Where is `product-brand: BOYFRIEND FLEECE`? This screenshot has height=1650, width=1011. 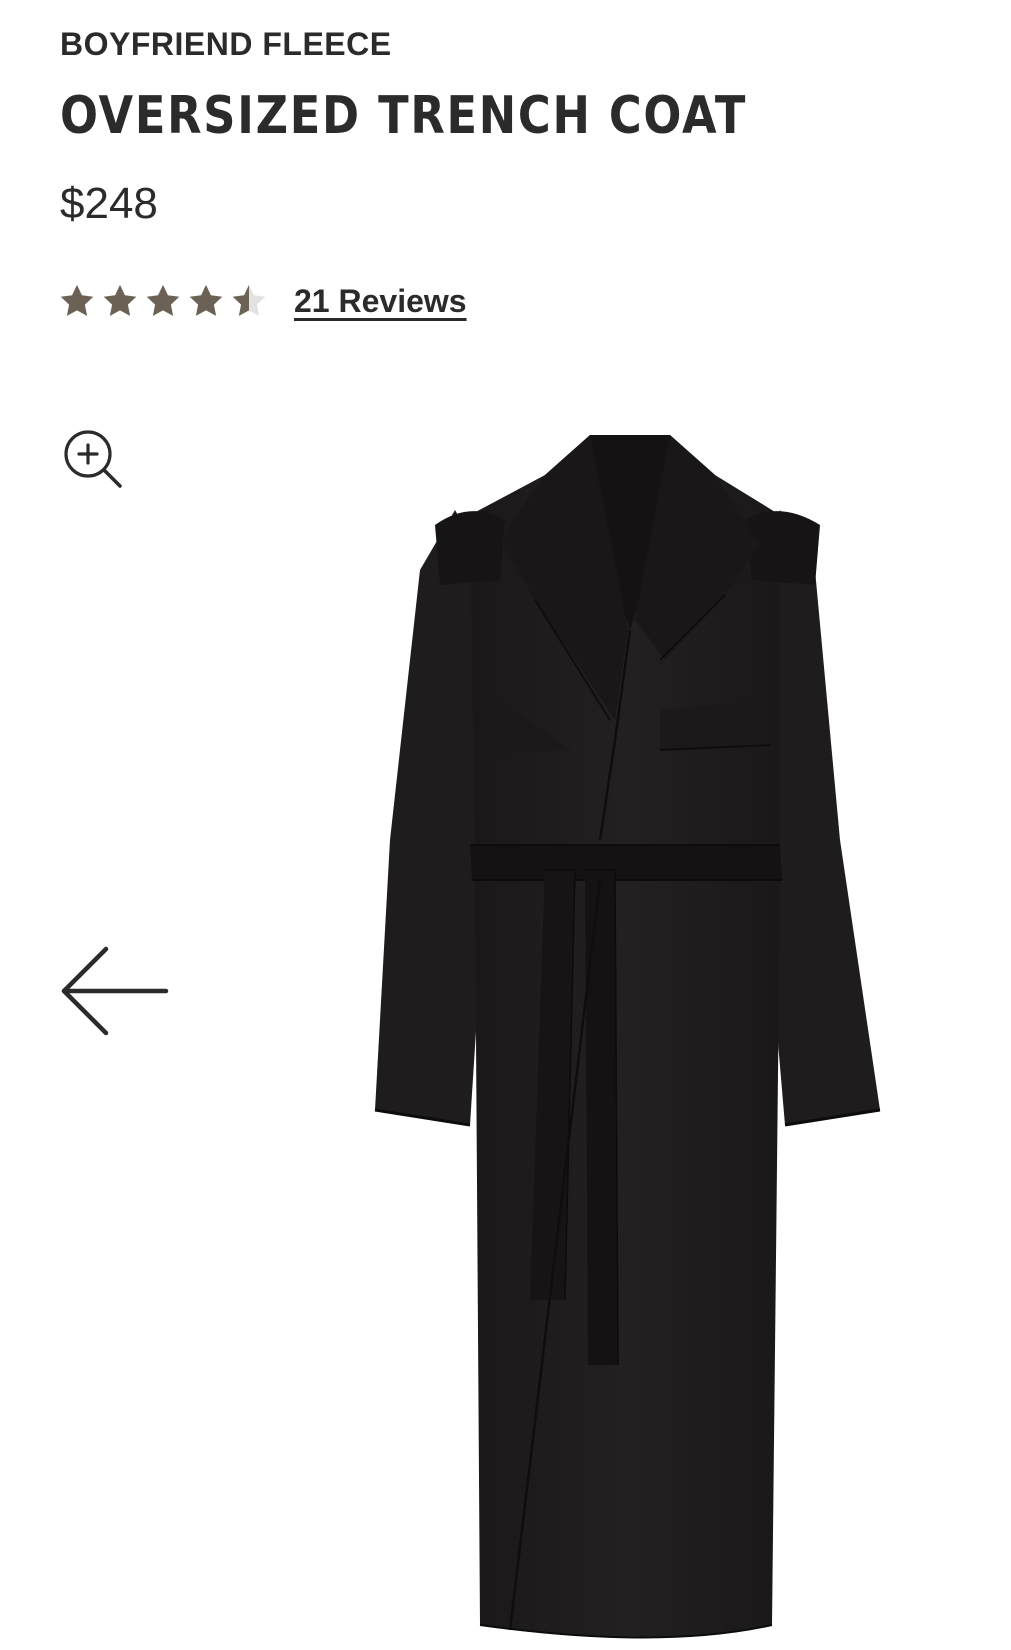
product-brand: BOYFRIEND FLEECE is located at coordinates (226, 44).